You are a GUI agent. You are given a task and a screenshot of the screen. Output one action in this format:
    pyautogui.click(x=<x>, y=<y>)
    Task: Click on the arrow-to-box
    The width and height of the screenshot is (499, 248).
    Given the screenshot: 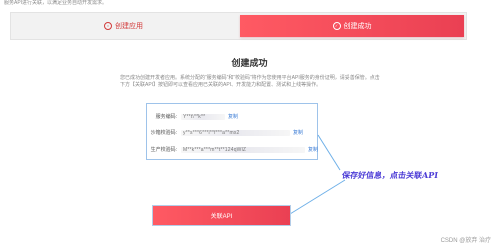 What is the action you would take?
    pyautogui.click(x=329, y=152)
    